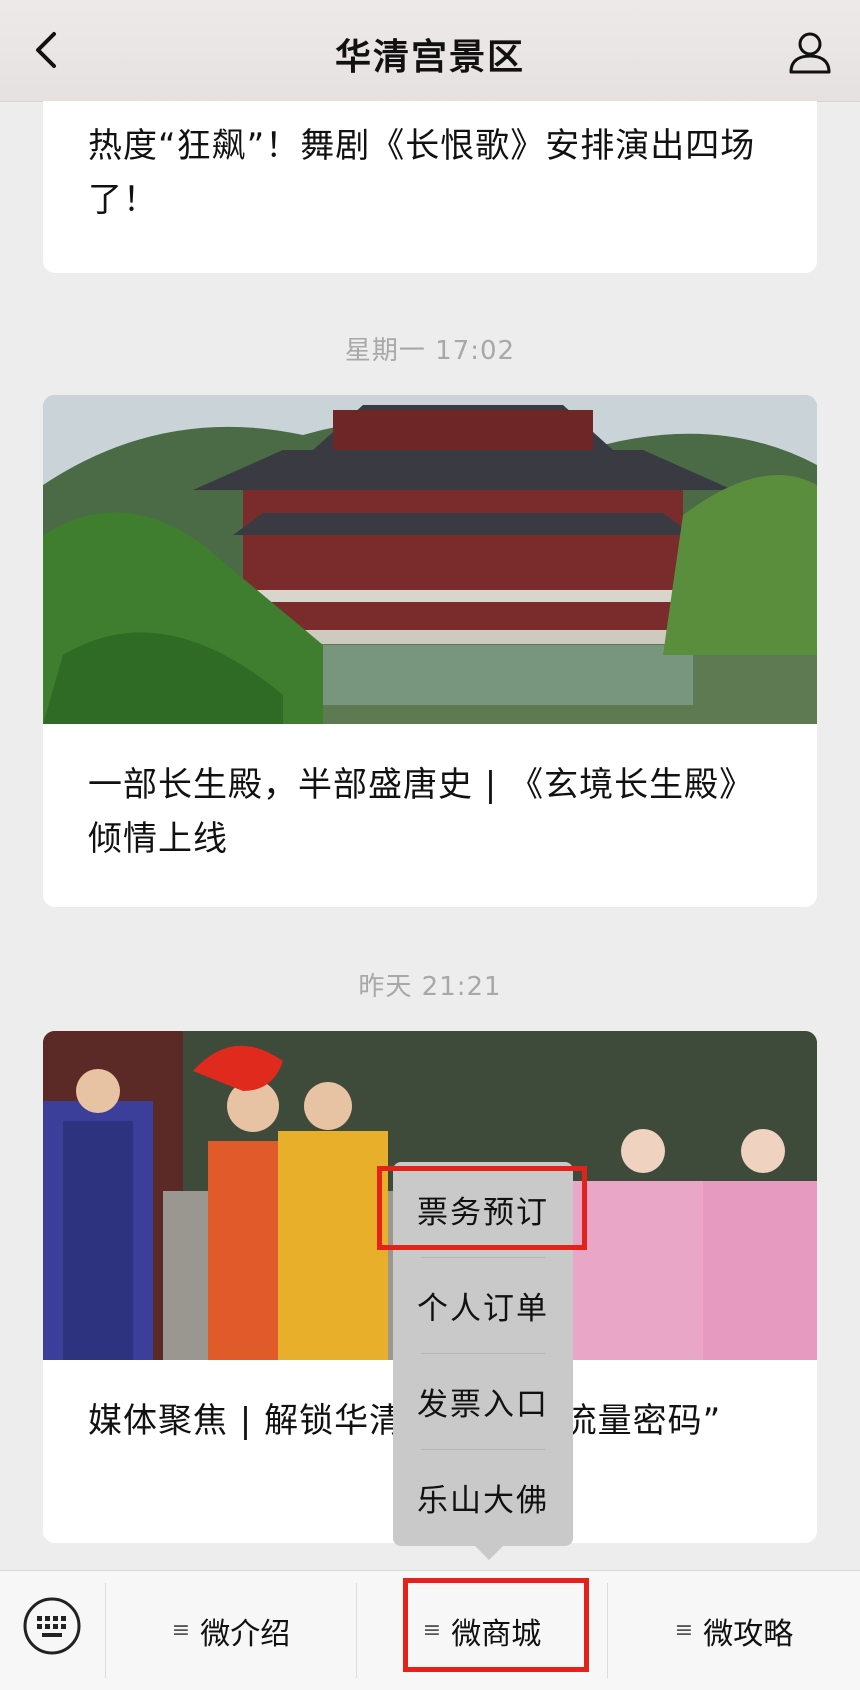 This screenshot has width=860, height=1690. I want to click on menu-item-my-orders: 个人订单, so click(483, 1305).